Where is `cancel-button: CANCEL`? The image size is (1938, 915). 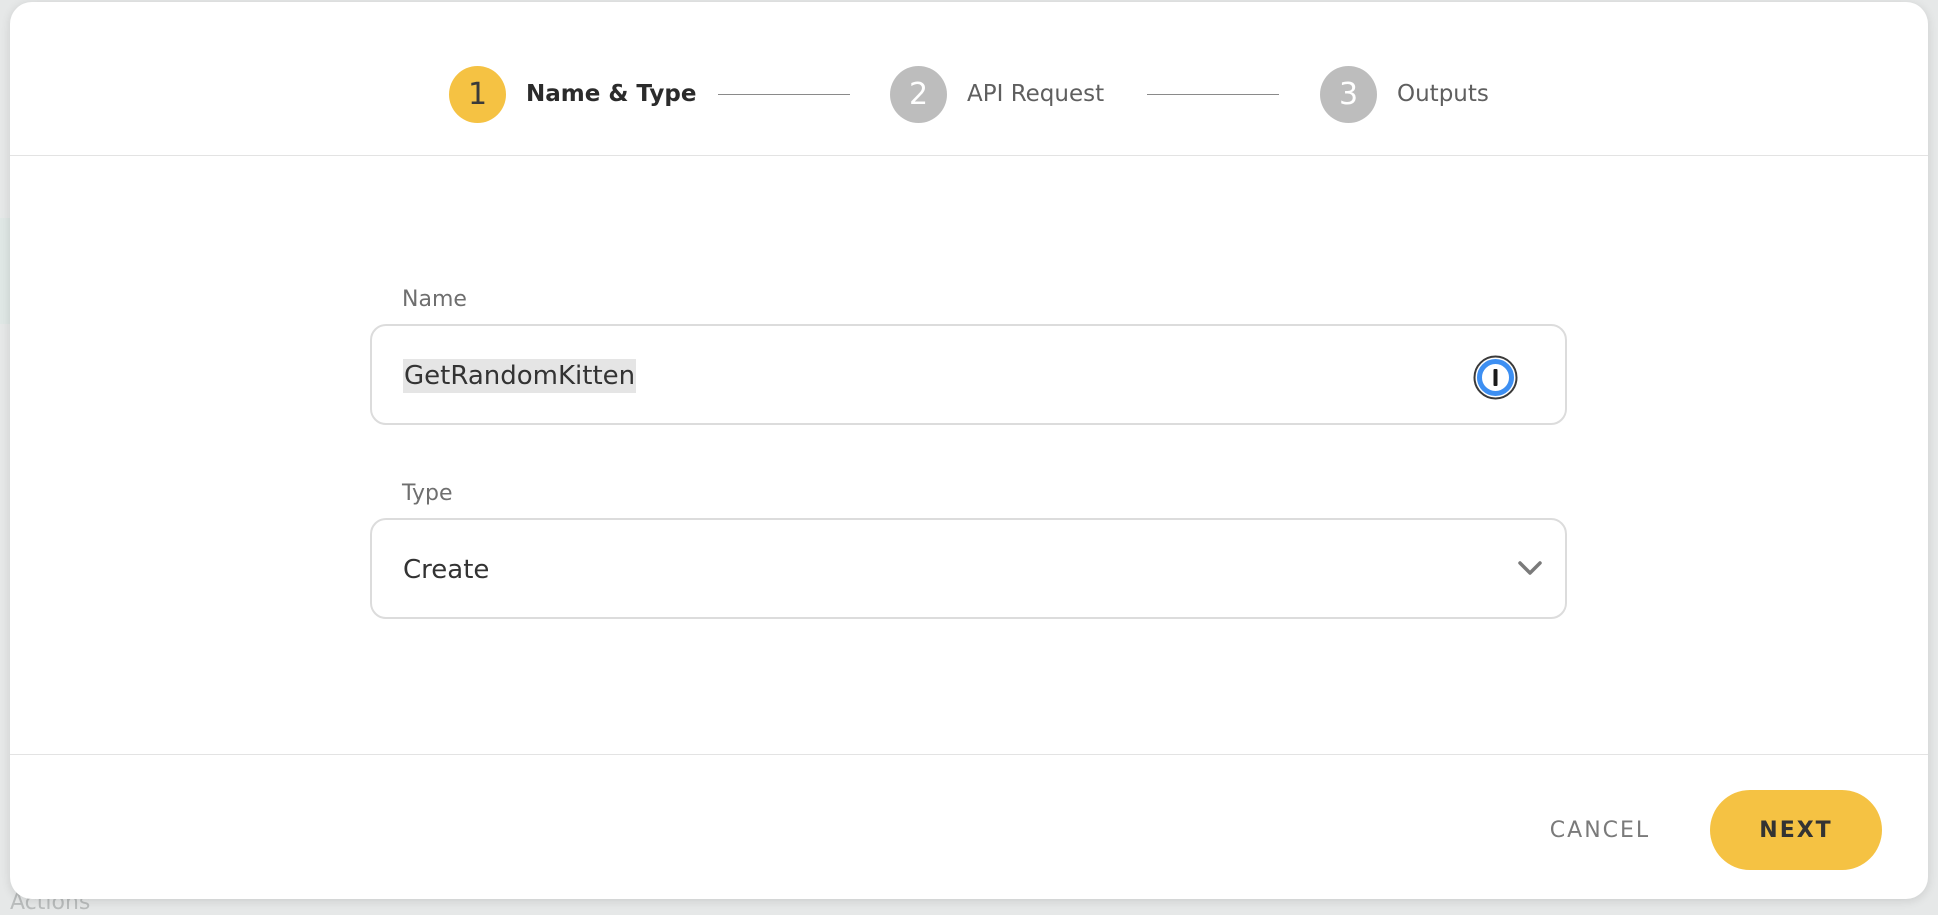 cancel-button: CANCEL is located at coordinates (1600, 830).